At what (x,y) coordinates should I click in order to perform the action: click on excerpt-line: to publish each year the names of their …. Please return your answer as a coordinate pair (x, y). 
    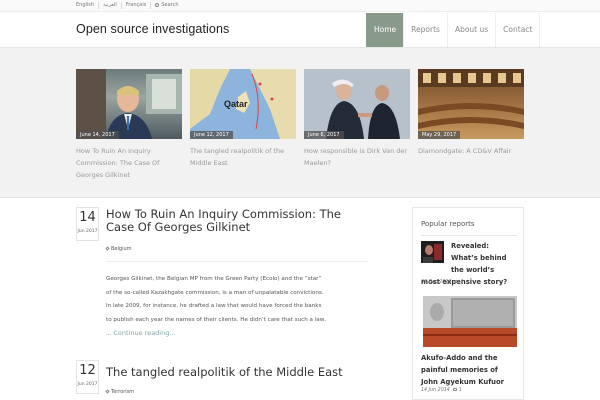
    Looking at the image, I should click on (216, 319).